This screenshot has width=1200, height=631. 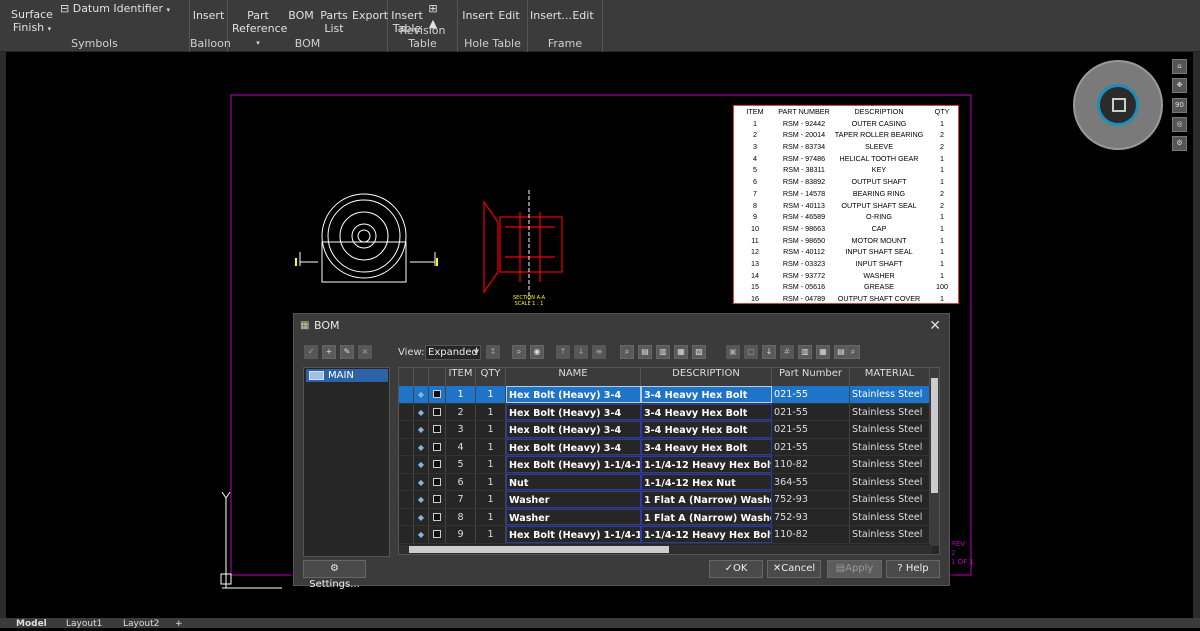 I want to click on merge-icon: ≡, so click(x=599, y=352).